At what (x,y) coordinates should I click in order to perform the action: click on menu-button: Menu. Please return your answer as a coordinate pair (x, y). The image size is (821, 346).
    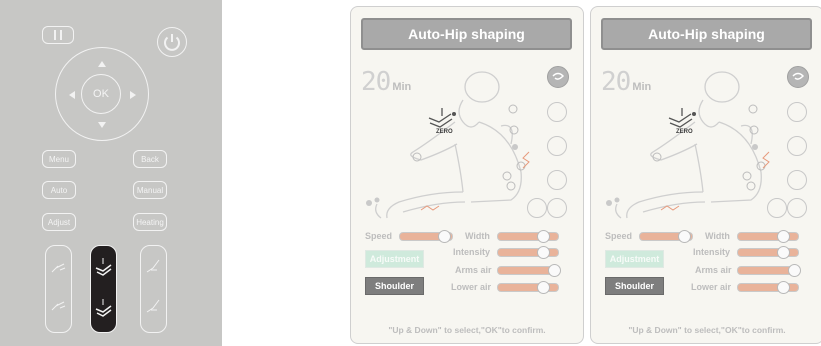
    Looking at the image, I should click on (59, 159).